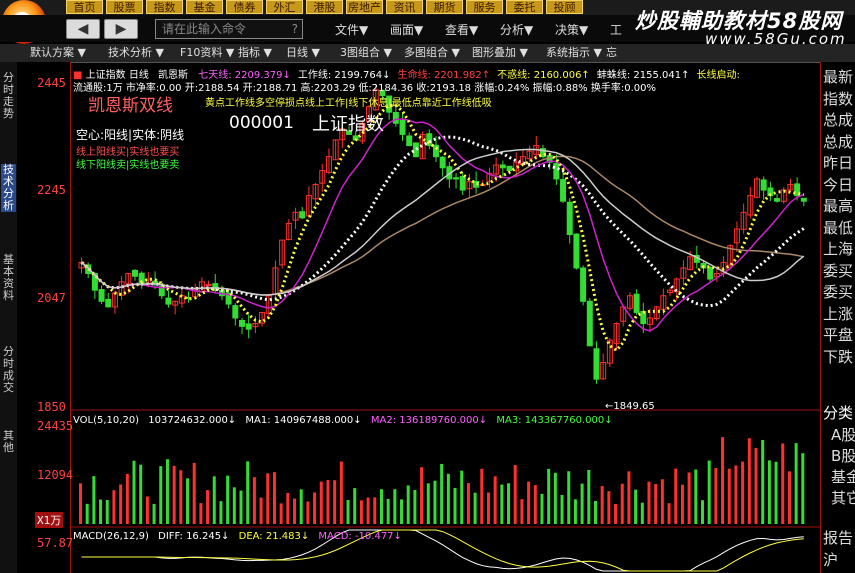 The image size is (855, 573). What do you see at coordinates (84, 7) in the screenshot?
I see `menu-button: 首页` at bounding box center [84, 7].